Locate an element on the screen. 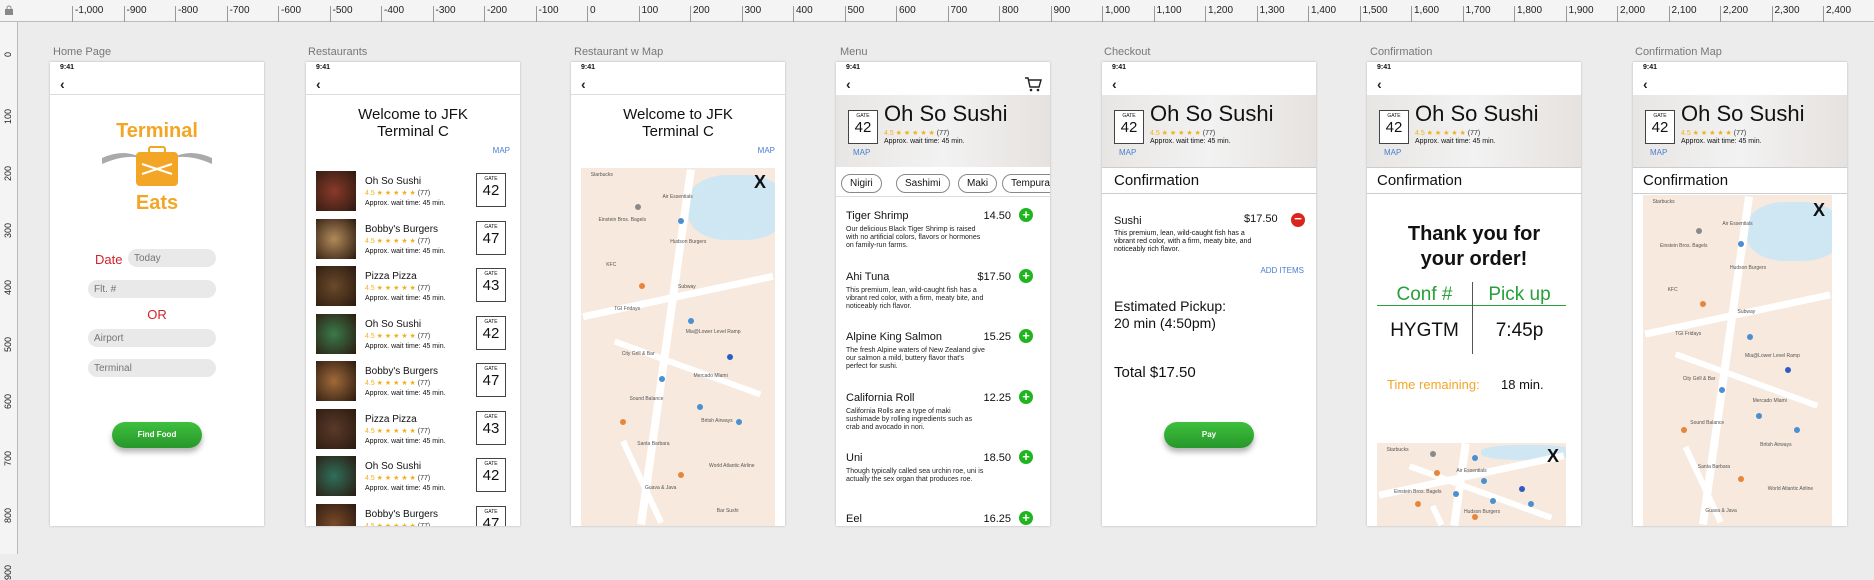 The image size is (1874, 580). or-divider-label: OR is located at coordinates (157, 314).